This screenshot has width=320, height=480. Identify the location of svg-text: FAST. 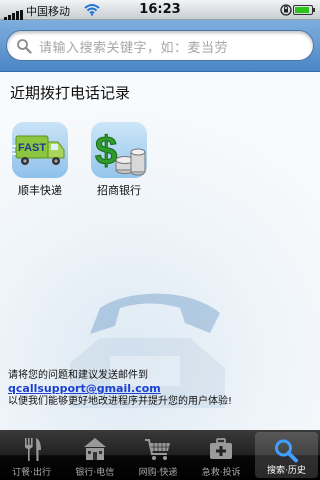
(32, 148).